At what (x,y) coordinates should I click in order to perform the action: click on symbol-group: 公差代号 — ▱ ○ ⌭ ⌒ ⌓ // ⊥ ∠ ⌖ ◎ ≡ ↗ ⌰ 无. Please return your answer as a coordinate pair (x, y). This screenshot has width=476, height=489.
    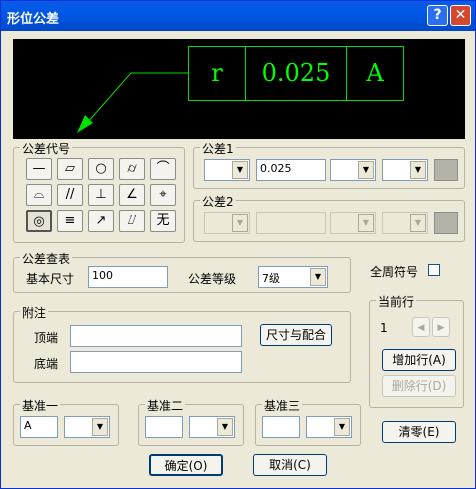
    Looking at the image, I should click on (99, 191).